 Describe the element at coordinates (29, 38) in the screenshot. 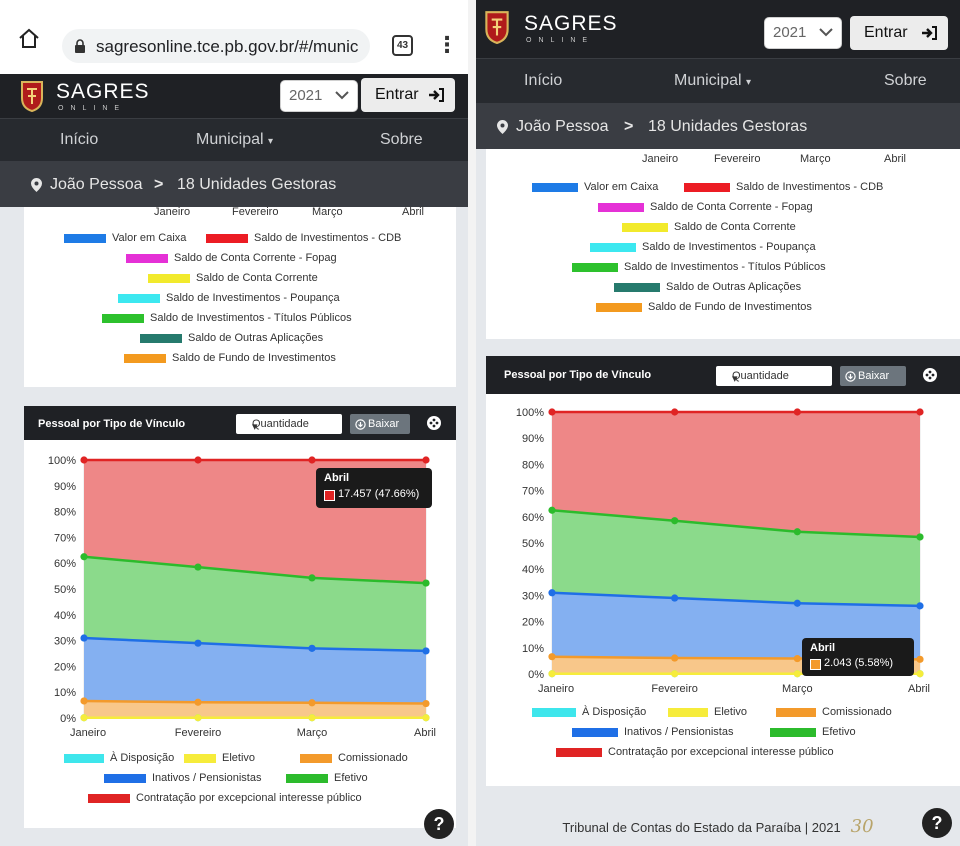

I see `home-icon` at that location.